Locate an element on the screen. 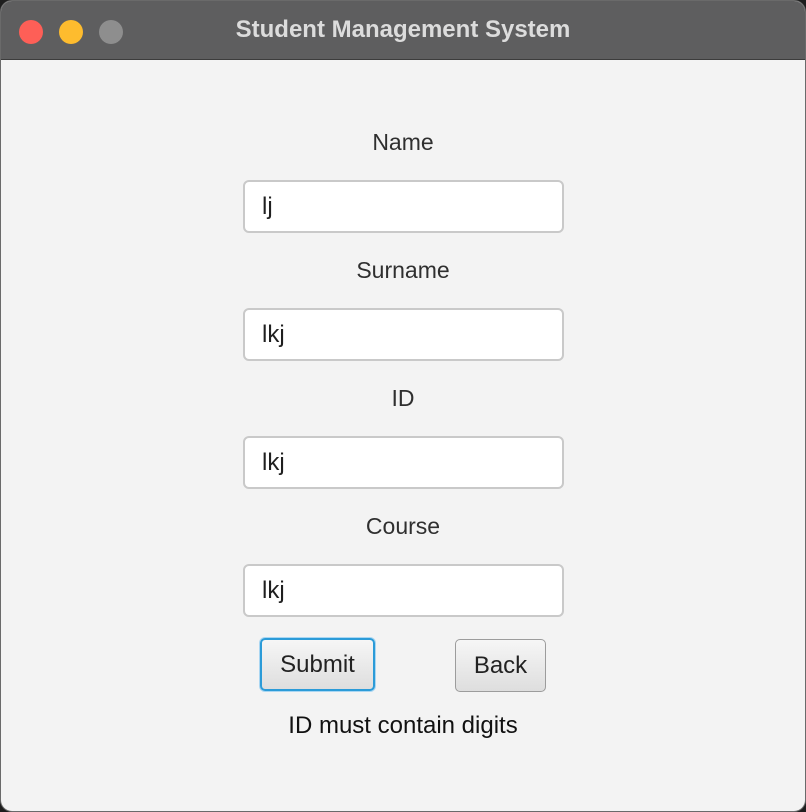  surname-field is located at coordinates (403, 334).